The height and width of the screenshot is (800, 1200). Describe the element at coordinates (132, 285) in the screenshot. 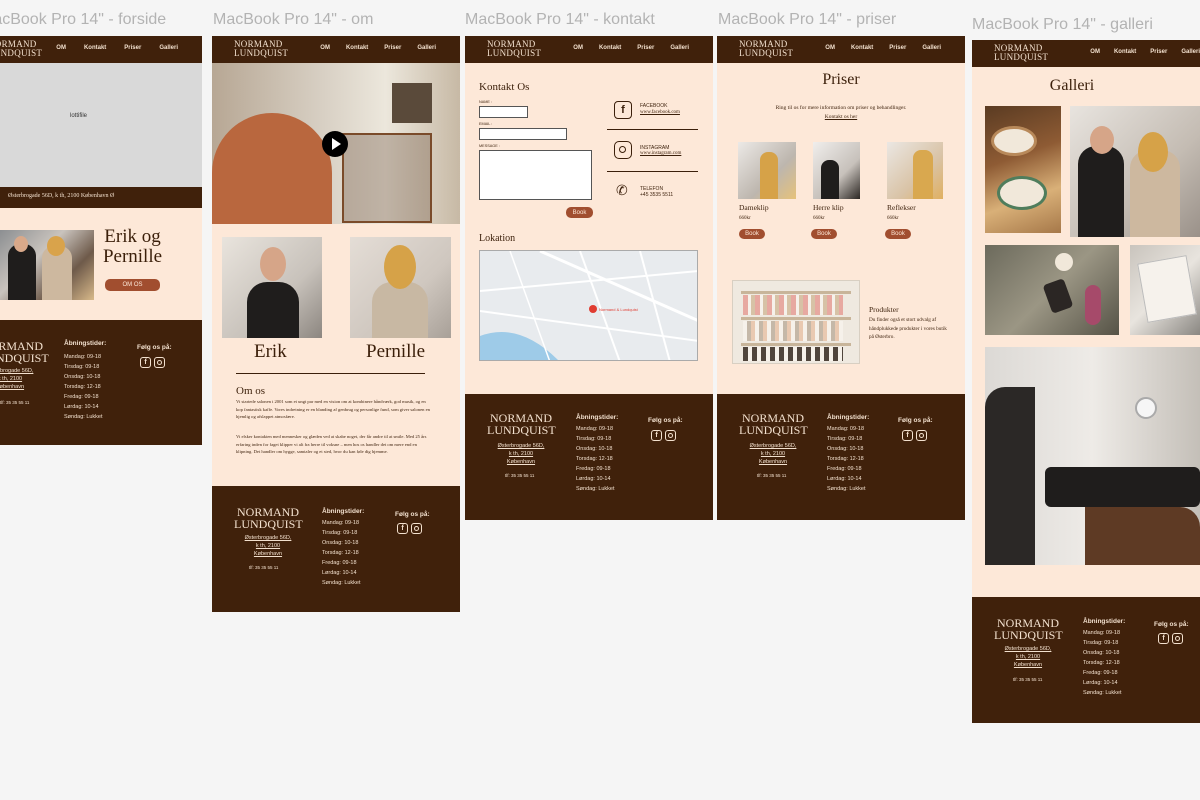

I see `om-os-button: OM OS` at that location.